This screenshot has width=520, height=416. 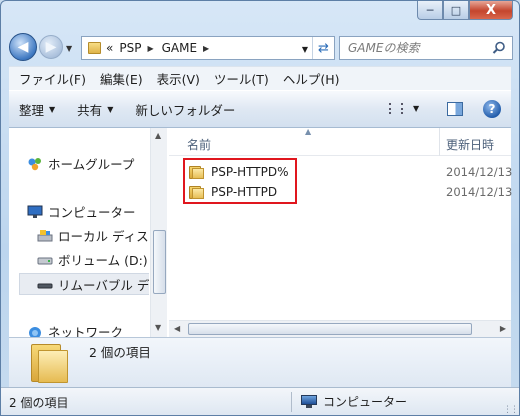 I want to click on search-input, so click(x=418, y=48).